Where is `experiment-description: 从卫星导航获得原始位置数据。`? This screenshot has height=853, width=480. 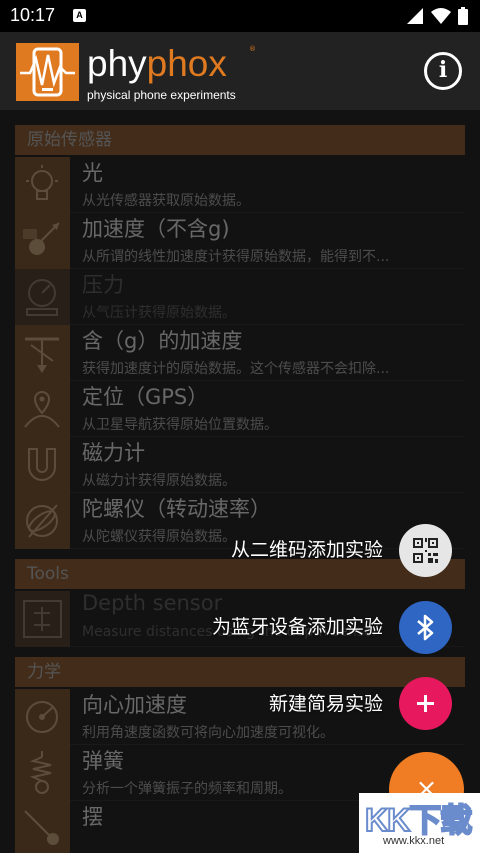
experiment-description: 从卫星导航获得原始位置数据。 is located at coordinates (180, 425).